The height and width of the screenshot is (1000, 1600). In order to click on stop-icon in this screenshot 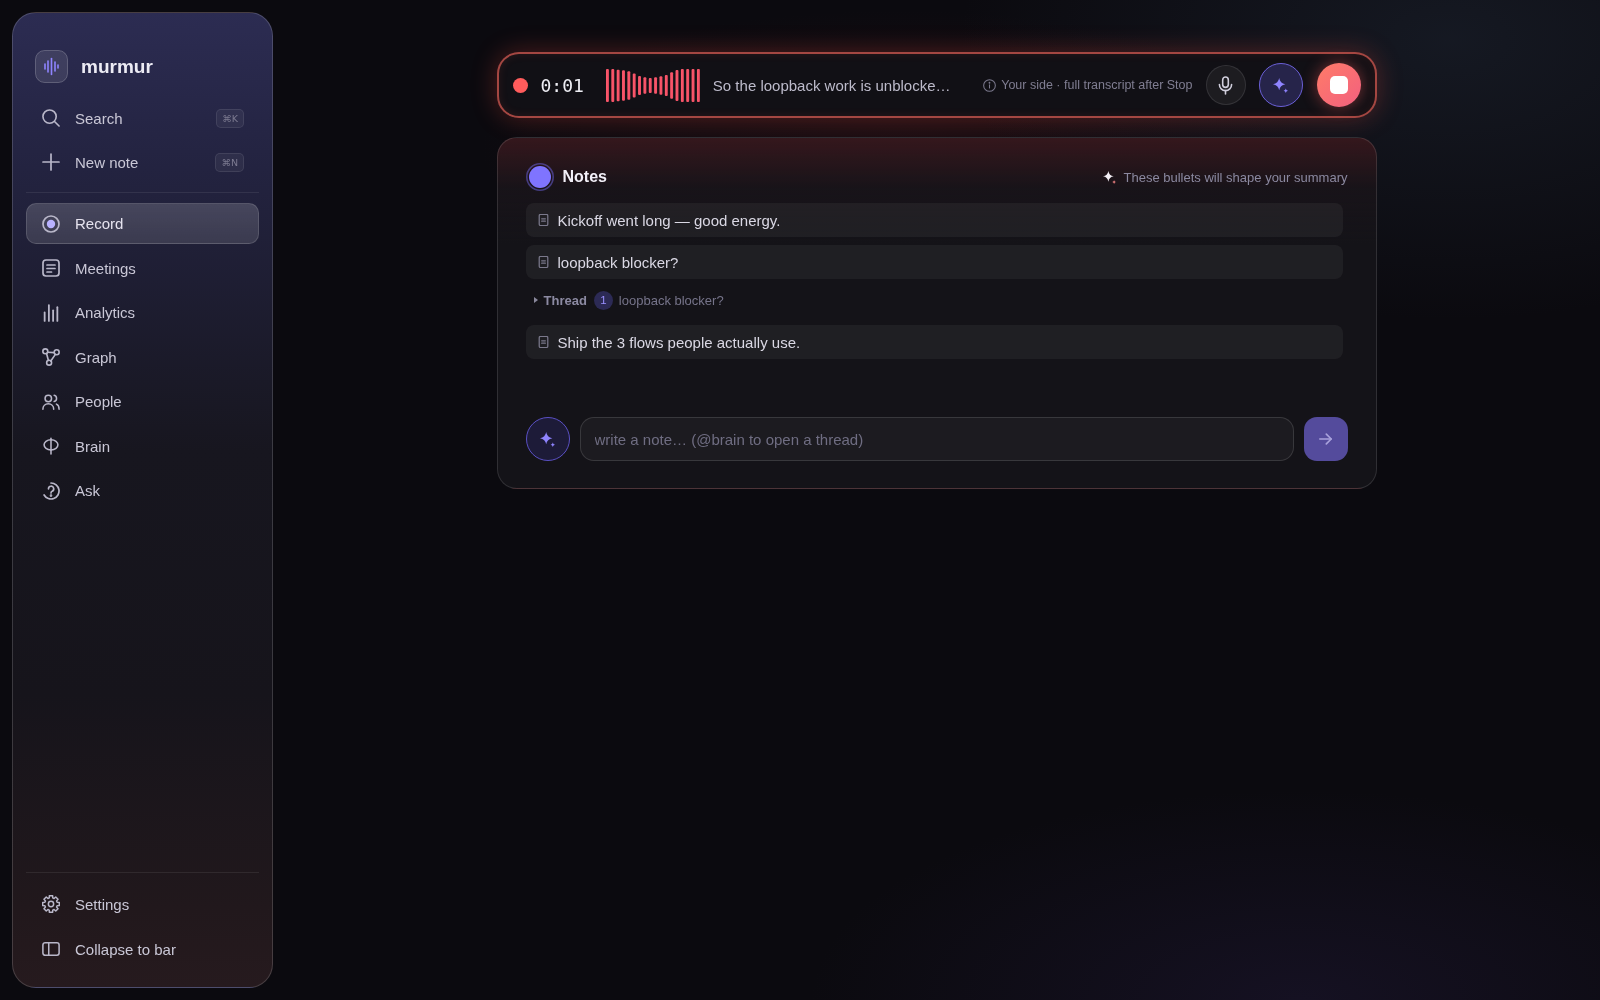, I will do `click(1338, 85)`.